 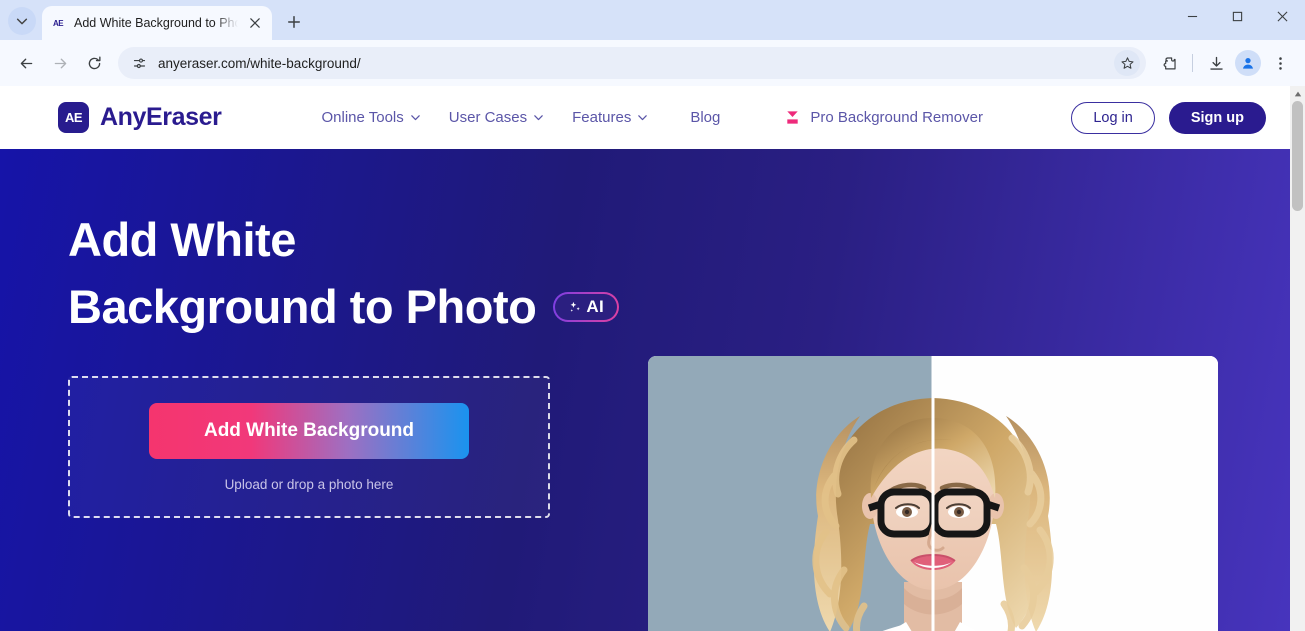 I want to click on login-button: Log in, so click(x=1113, y=117).